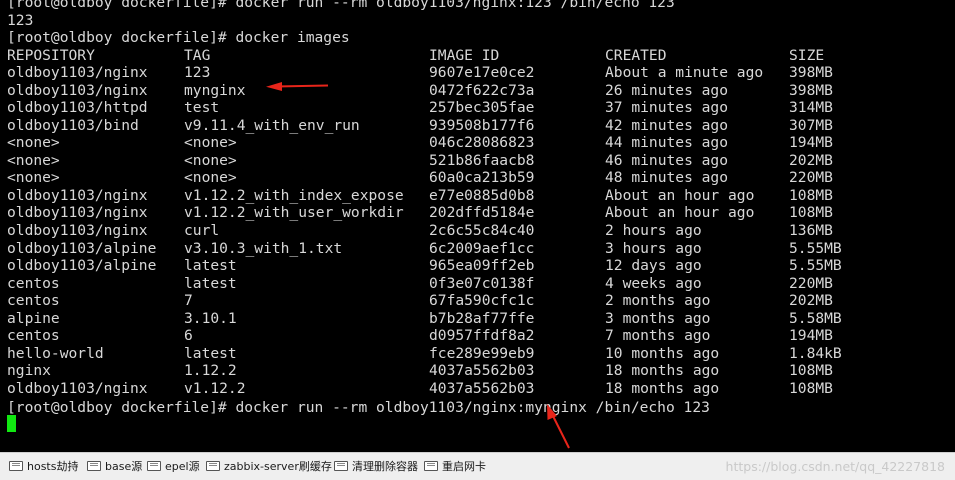 This screenshot has width=955, height=480. I want to click on size-cell: 5.58MB, so click(815, 318).